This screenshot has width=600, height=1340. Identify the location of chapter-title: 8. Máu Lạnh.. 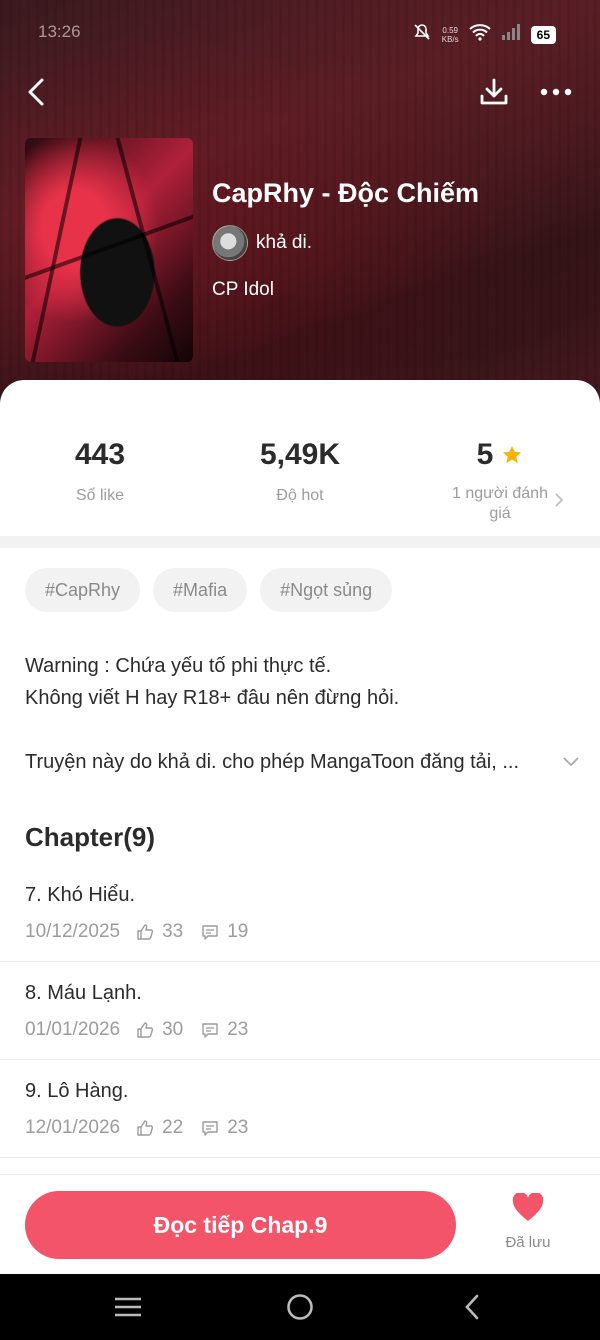
(83, 993).